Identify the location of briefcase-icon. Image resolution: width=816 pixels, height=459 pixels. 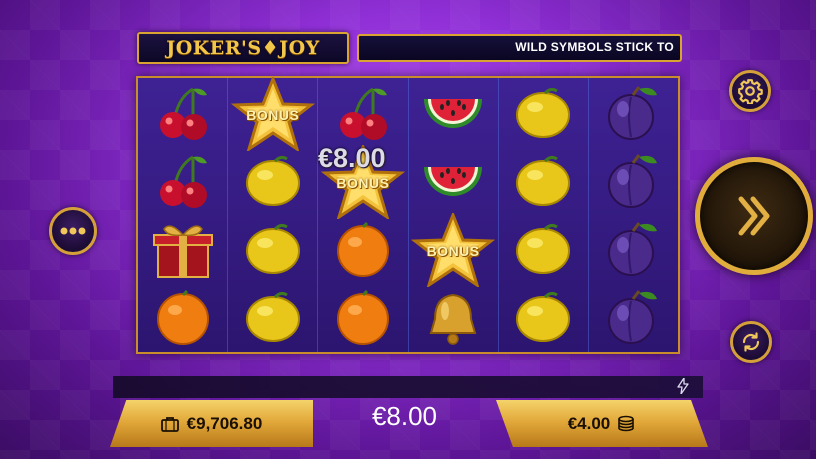
(169, 424).